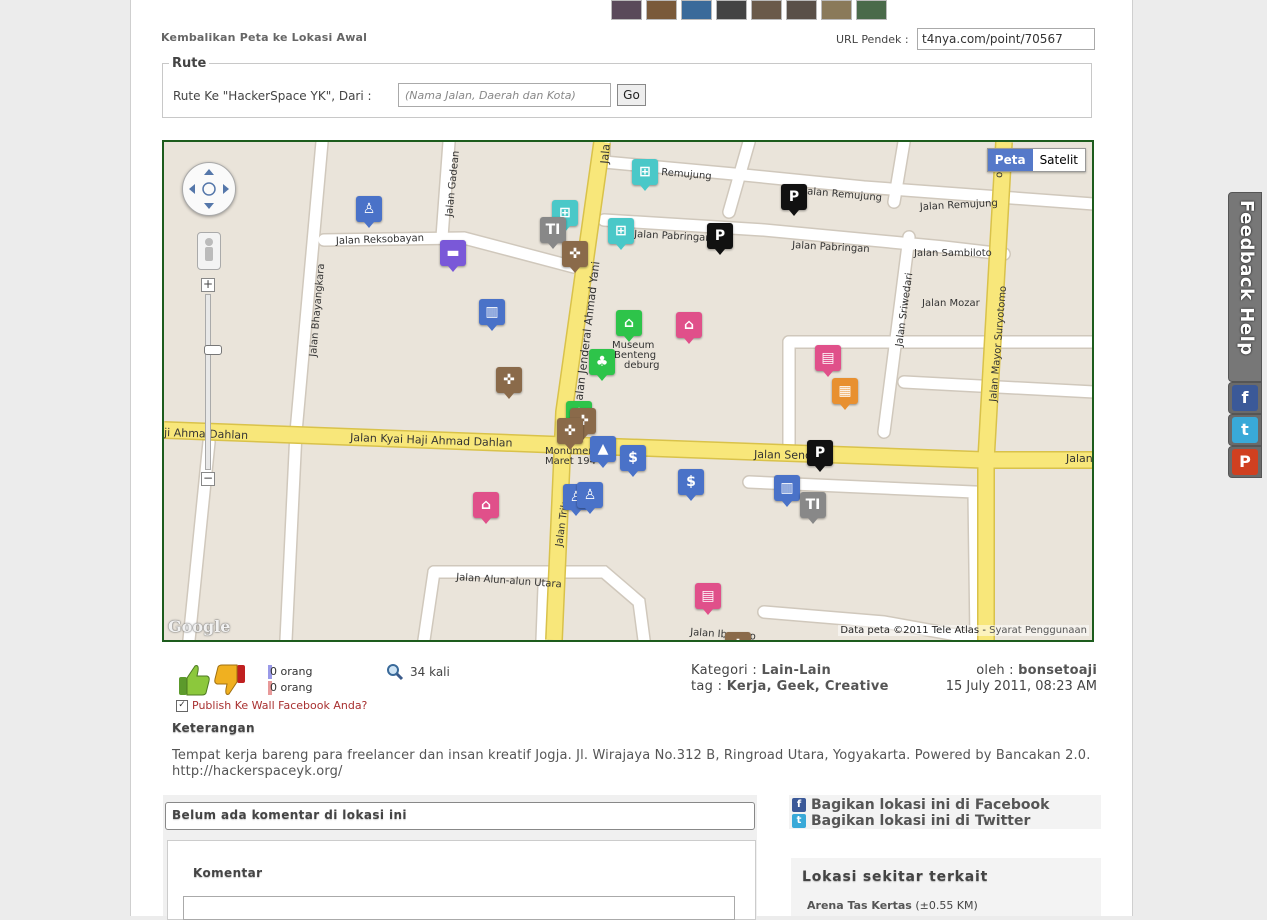  I want to click on cart-icon: ⊞, so click(645, 172).